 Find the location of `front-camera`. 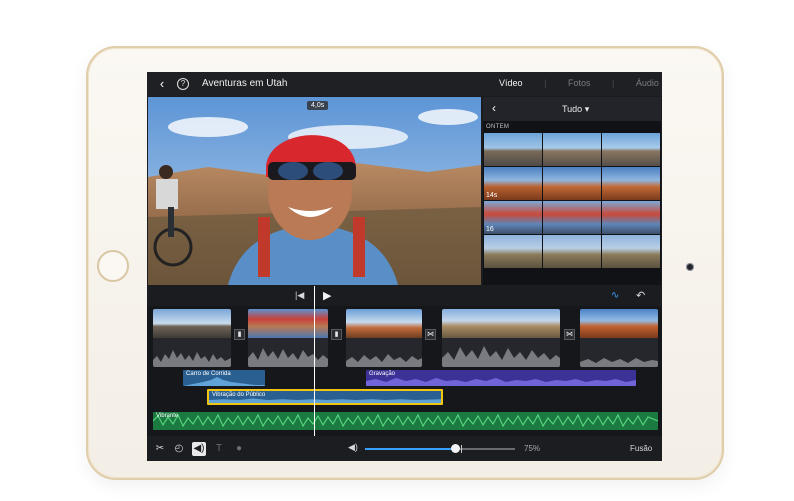

front-camera is located at coordinates (690, 267).